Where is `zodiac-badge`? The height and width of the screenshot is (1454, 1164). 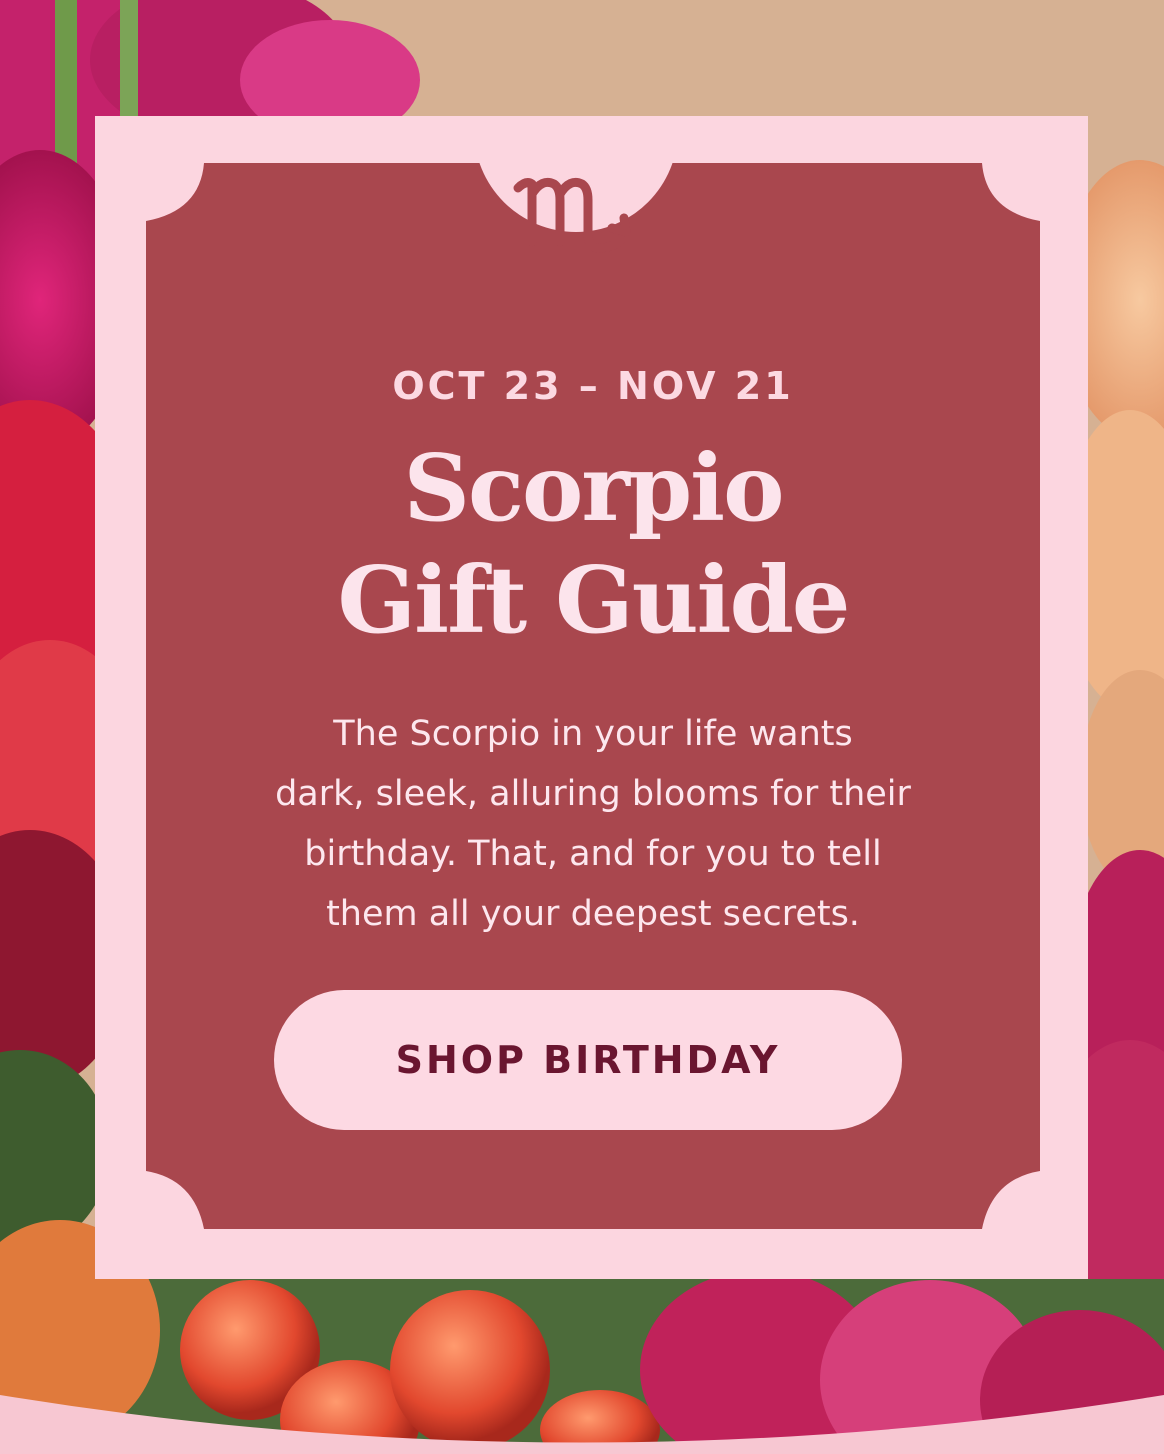
zodiac-badge is located at coordinates (576, 191).